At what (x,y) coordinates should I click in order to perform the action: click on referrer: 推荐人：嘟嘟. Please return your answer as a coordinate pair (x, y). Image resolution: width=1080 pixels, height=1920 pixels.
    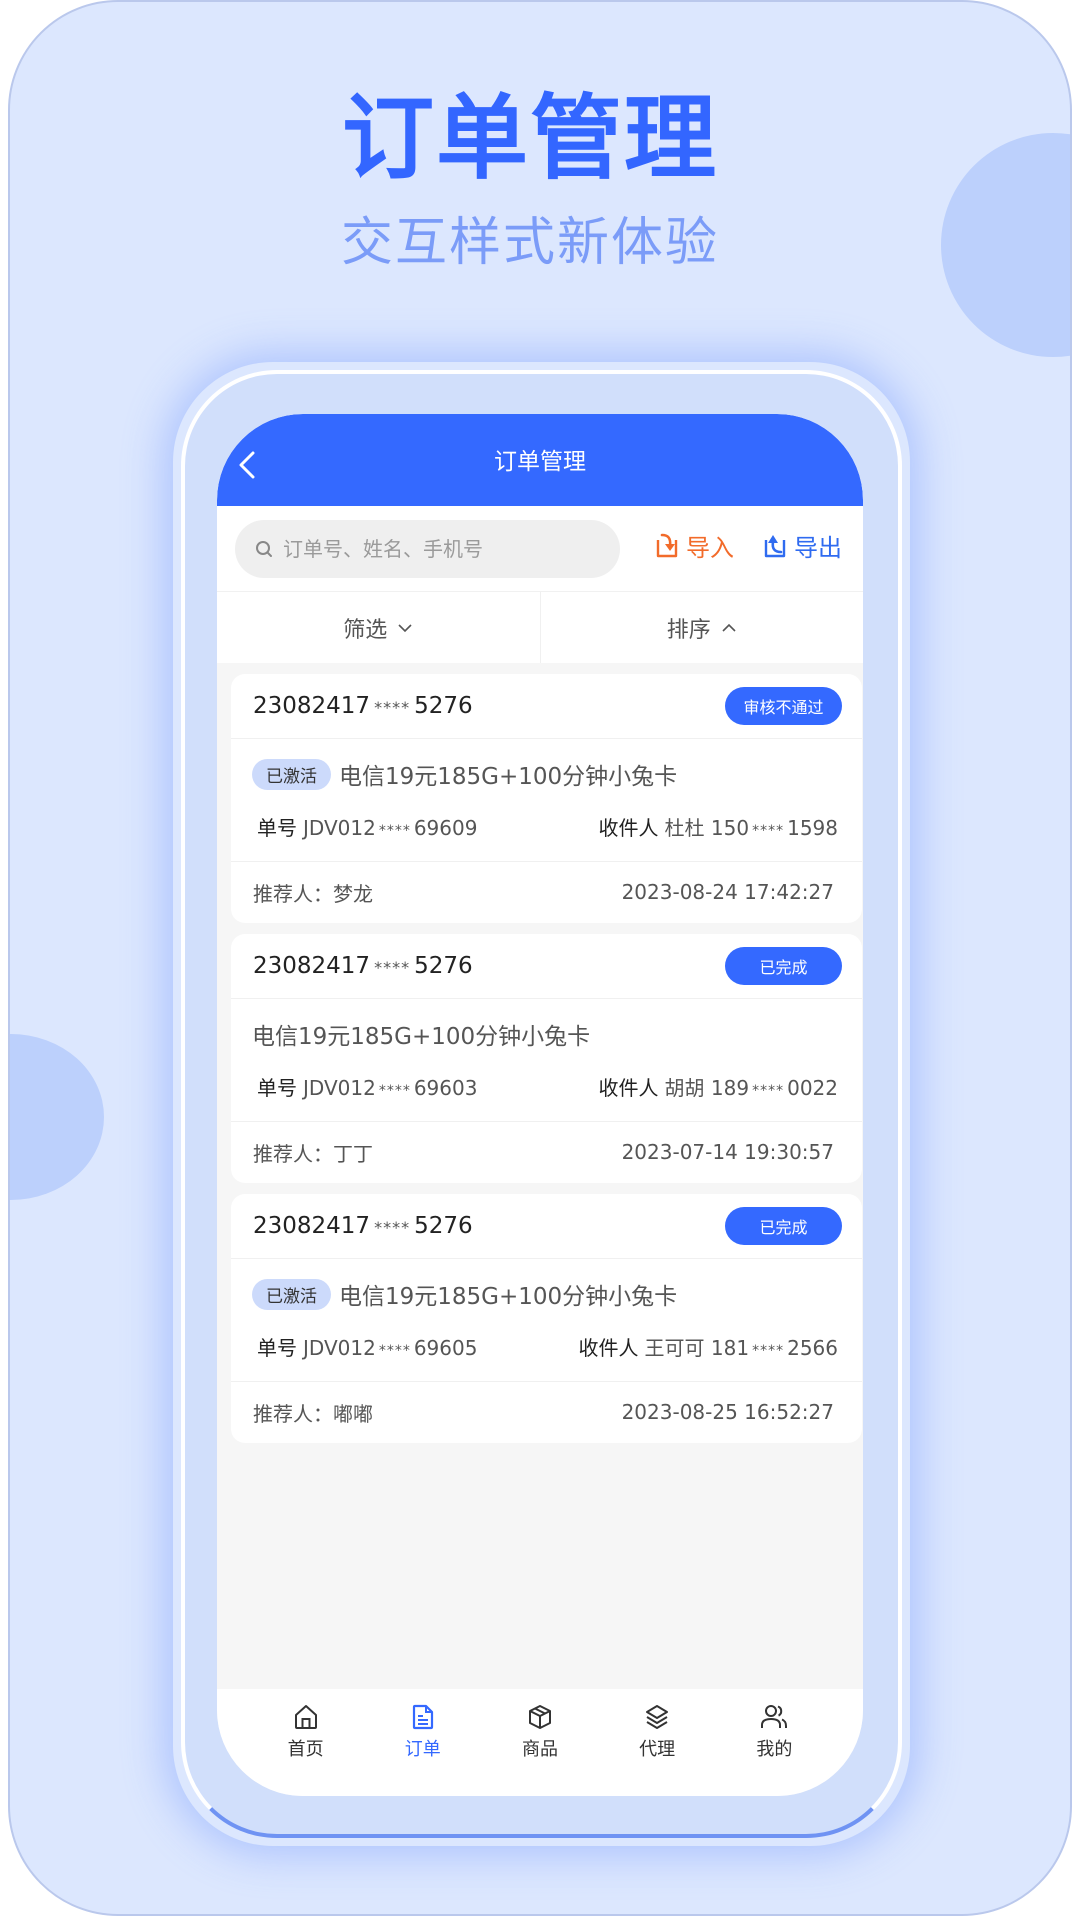
    Looking at the image, I should click on (313, 1413).